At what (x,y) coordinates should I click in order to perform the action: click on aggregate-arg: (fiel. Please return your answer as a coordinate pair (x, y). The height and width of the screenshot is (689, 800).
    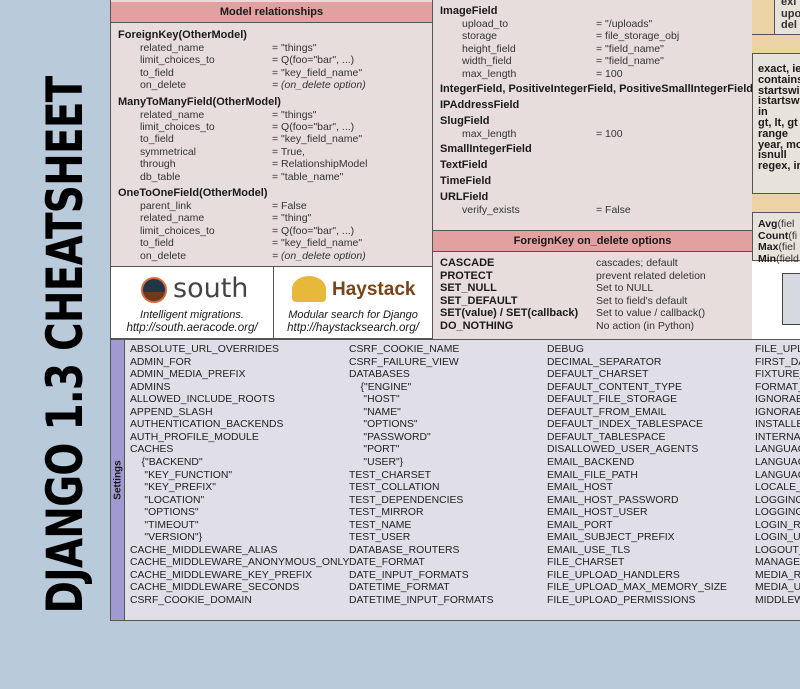
    Looking at the image, I should click on (786, 224).